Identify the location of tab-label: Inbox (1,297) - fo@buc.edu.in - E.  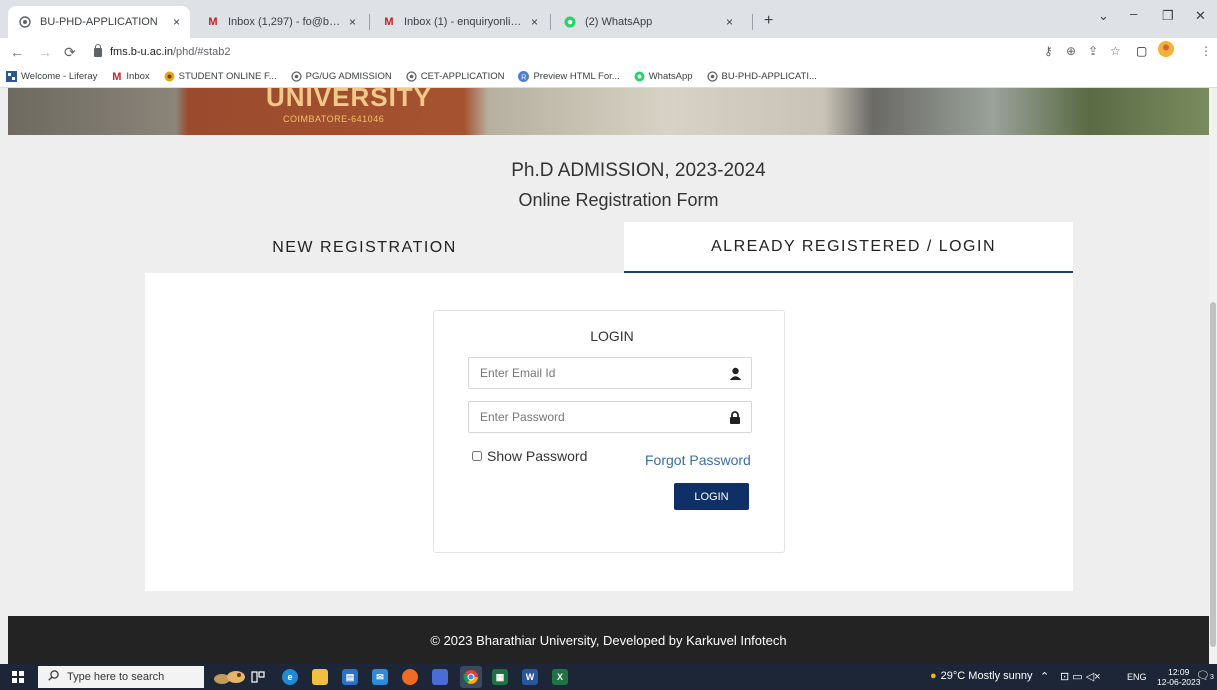
(285, 22).